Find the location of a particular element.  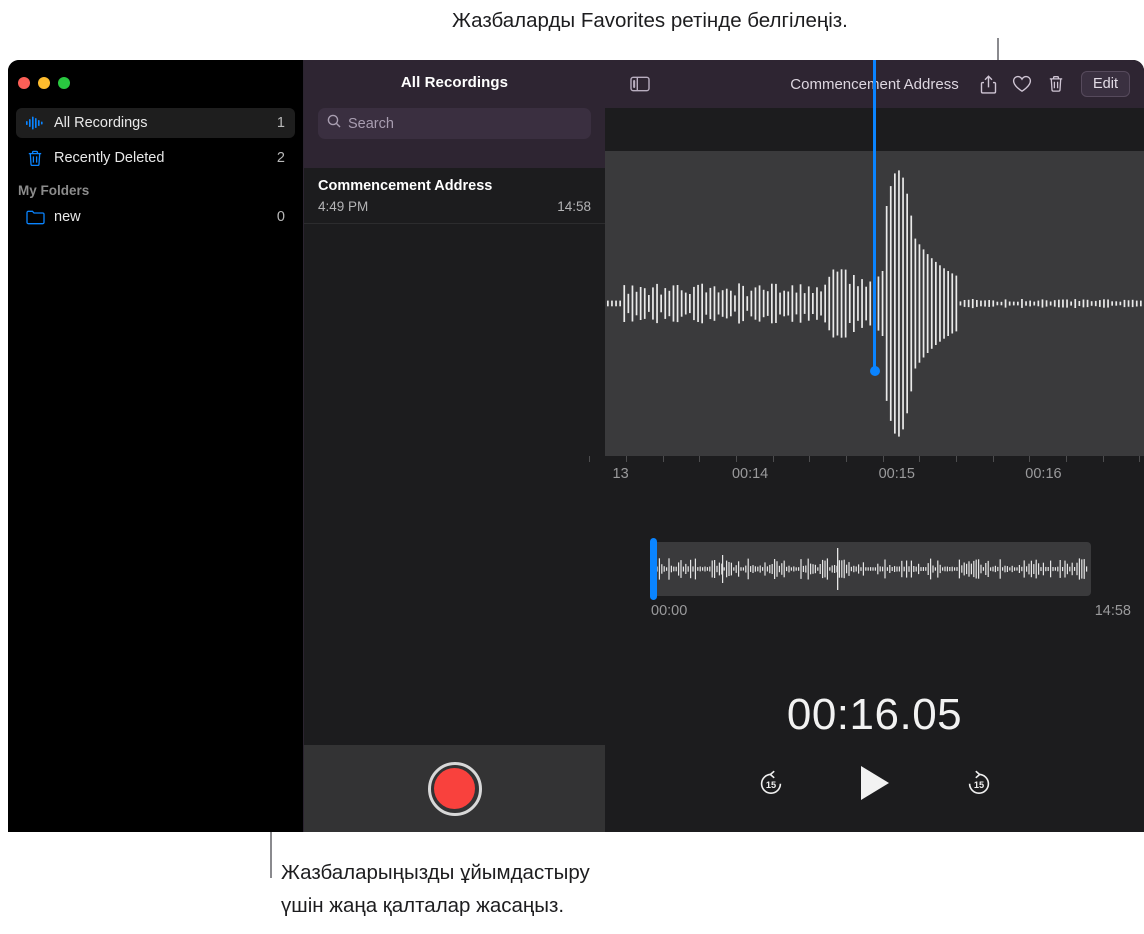

sidebar-folder-label: new is located at coordinates (67, 217).